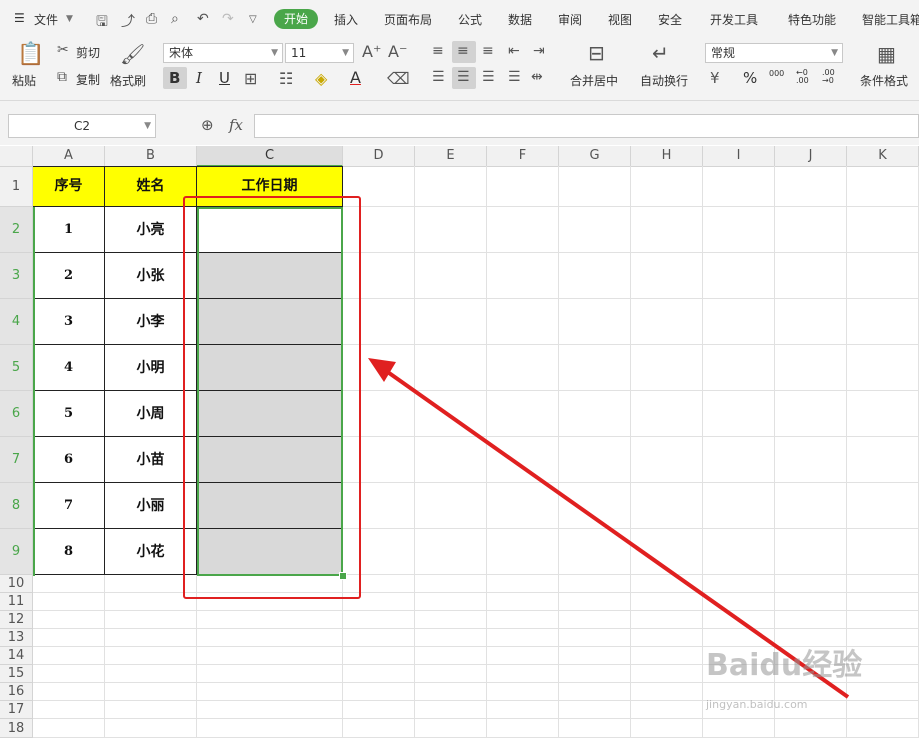 The width and height of the screenshot is (919, 738). What do you see at coordinates (16, 156) in the screenshot?
I see `select-all-corner` at bounding box center [16, 156].